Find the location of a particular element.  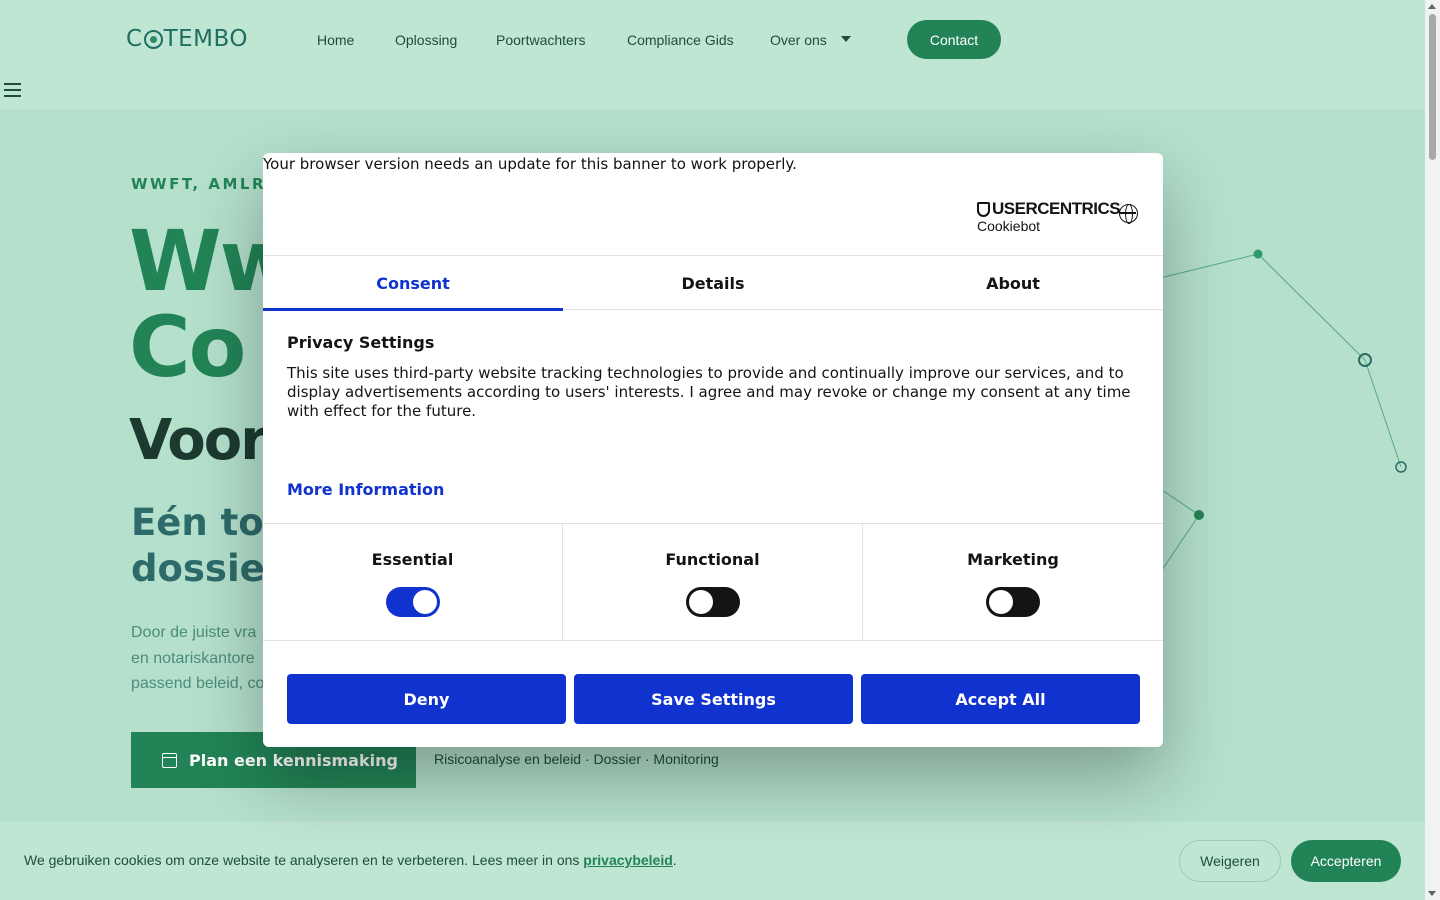

toggle-marketing: Marketing is located at coordinates (1013, 582).